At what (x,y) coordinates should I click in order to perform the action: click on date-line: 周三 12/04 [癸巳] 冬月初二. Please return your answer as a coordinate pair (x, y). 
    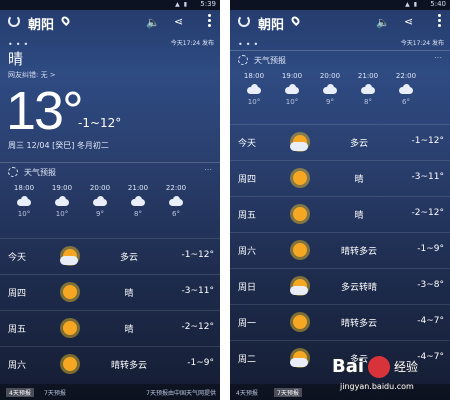
    Looking at the image, I should click on (58, 145).